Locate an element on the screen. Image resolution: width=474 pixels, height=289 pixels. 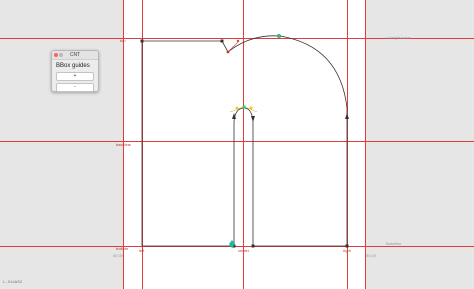
palette-title: CNT is located at coordinates (75, 55).